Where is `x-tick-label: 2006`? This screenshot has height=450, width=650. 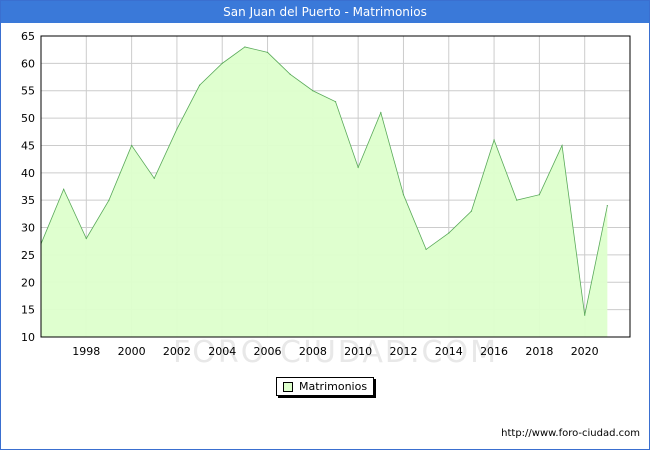 x-tick-label: 2006 is located at coordinates (268, 351).